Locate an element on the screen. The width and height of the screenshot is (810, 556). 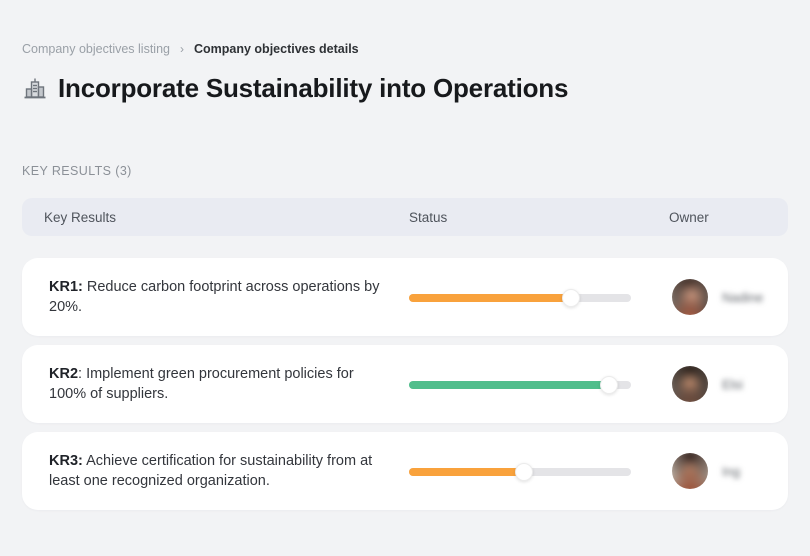
breadcrumb-details-current: Company objectives details is located at coordinates (276, 49).